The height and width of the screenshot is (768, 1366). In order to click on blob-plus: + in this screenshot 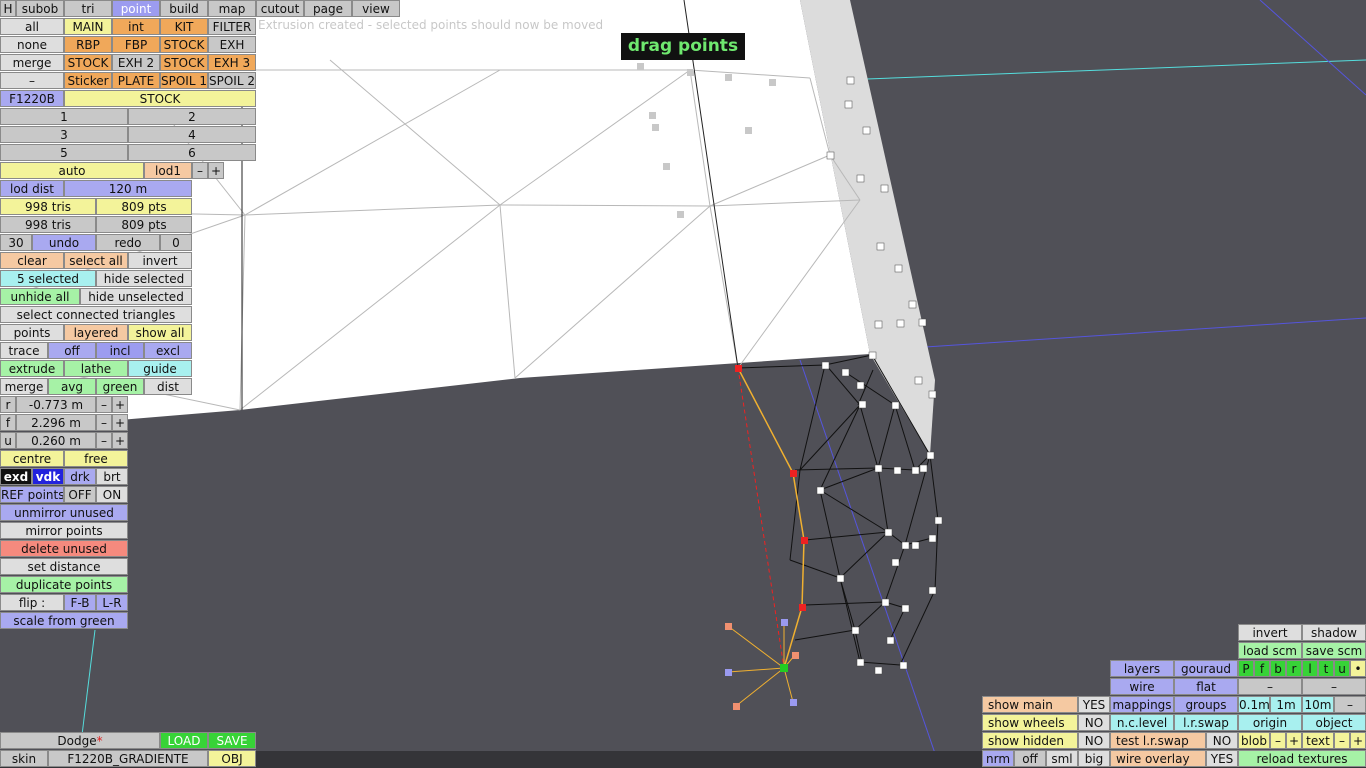, I will do `click(1294, 740)`.